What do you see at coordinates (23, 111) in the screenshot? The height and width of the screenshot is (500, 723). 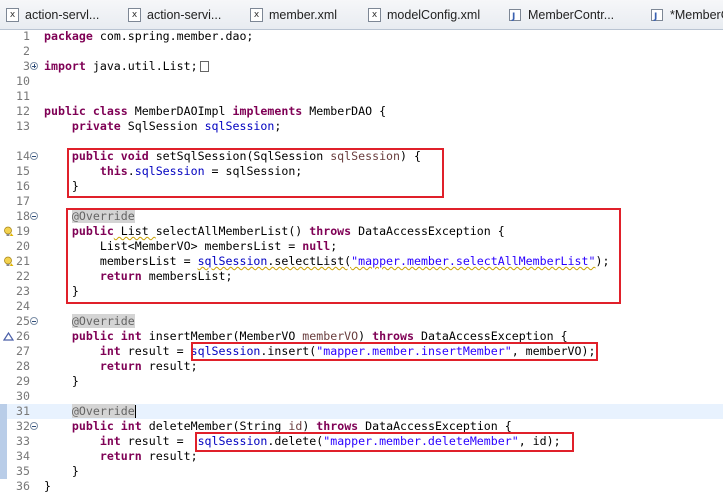 I see `line-number: 12` at bounding box center [23, 111].